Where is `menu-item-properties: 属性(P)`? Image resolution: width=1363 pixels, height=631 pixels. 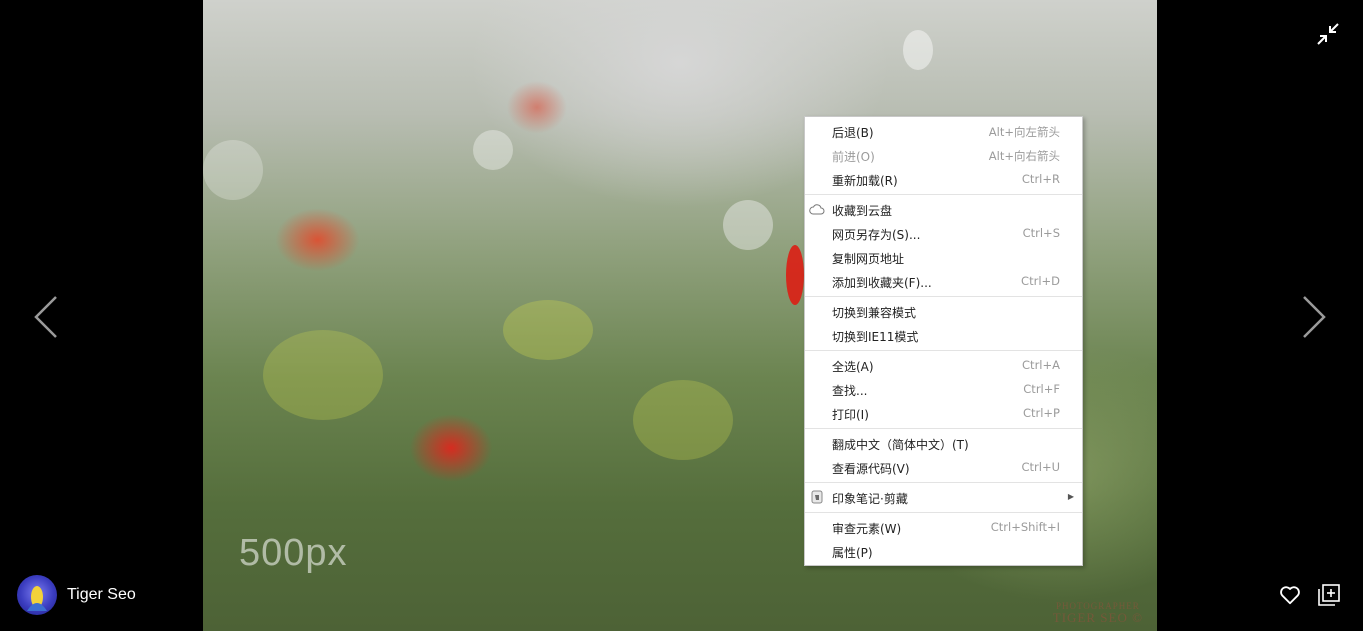
menu-item-properties: 属性(P) is located at coordinates (943, 551).